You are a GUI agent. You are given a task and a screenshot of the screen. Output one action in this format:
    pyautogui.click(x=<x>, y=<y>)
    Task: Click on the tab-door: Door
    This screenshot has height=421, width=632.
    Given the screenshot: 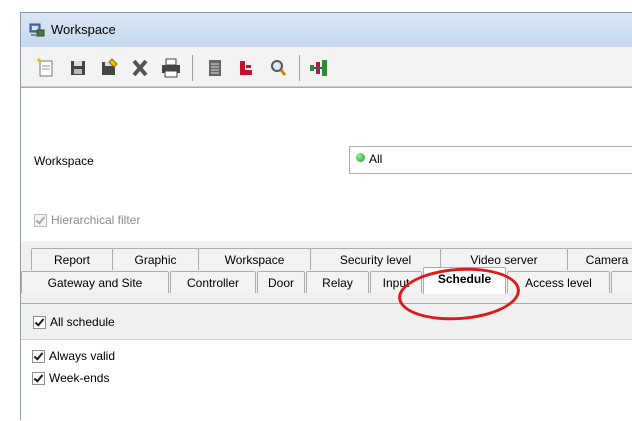 What is the action you would take?
    pyautogui.click(x=281, y=282)
    